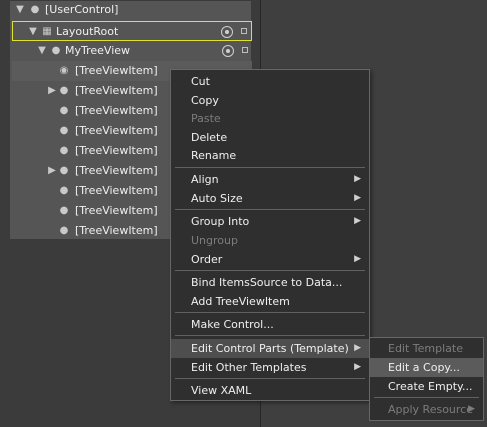  What do you see at coordinates (270, 137) in the screenshot?
I see `menu-item-delete: Delete` at bounding box center [270, 137].